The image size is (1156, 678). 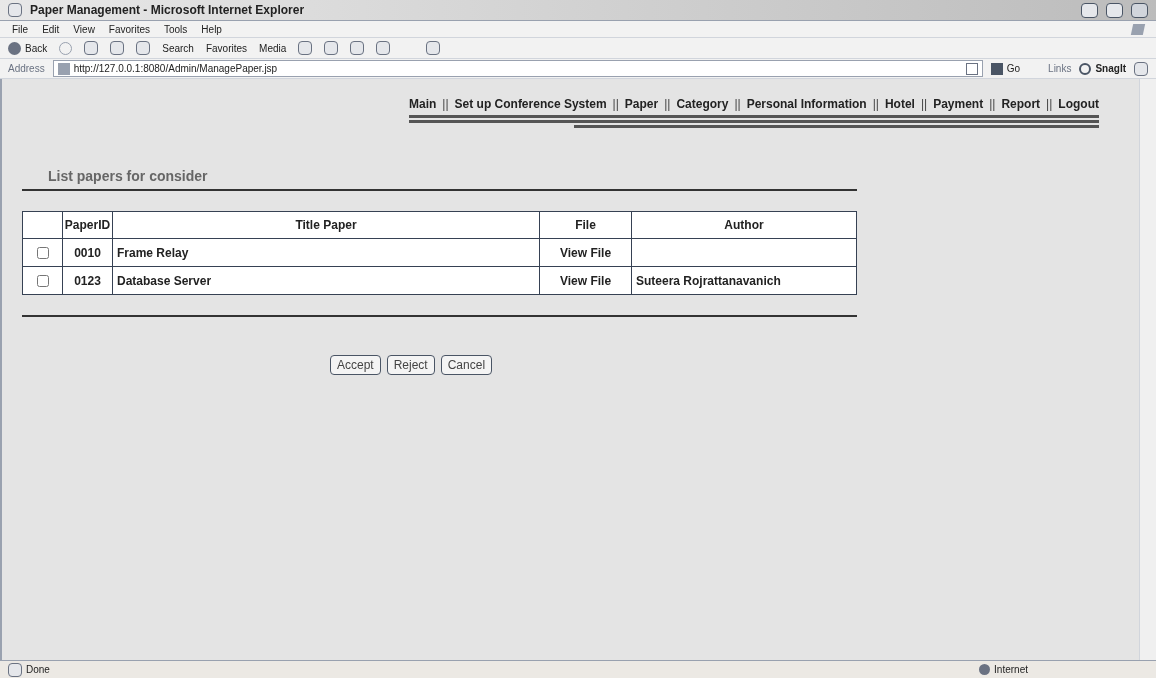 I want to click on nav-link: Category, so click(x=702, y=104).